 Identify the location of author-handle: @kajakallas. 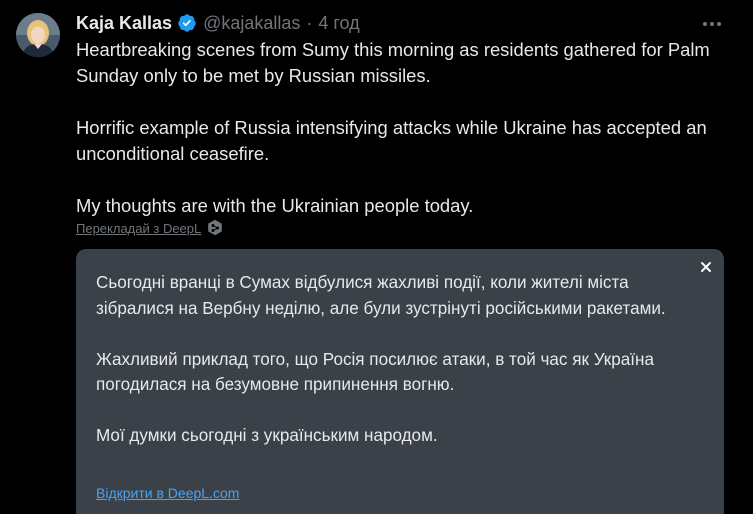
(251, 23).